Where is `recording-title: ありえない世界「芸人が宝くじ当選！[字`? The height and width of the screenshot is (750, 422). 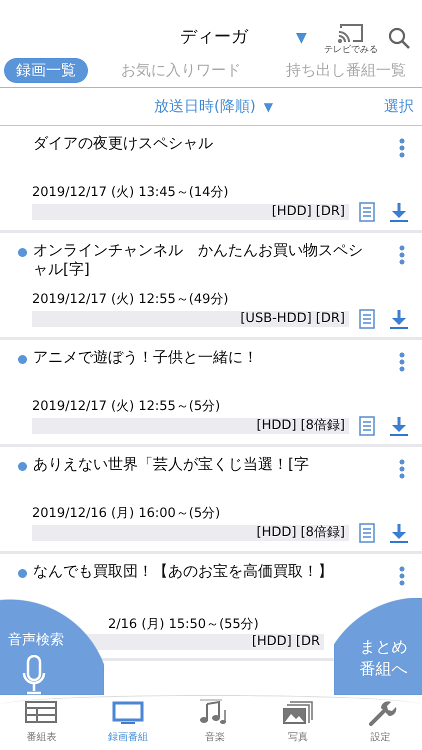
recording-title: ありえない世界「芸人が宝くじ当選！[字 is located at coordinates (171, 464).